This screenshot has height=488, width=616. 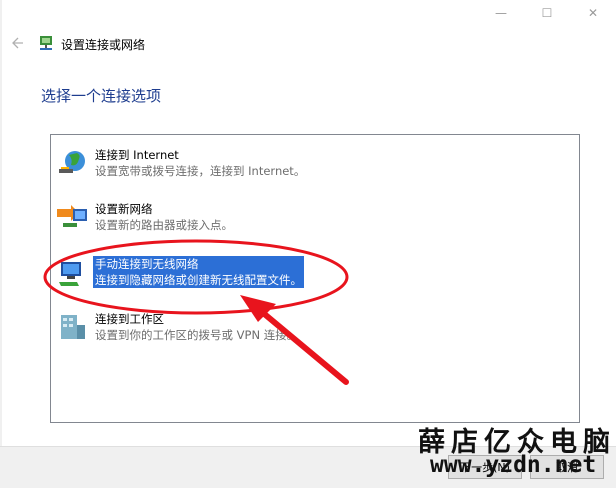 I want to click on wireless-network-icon, so click(x=73, y=272).